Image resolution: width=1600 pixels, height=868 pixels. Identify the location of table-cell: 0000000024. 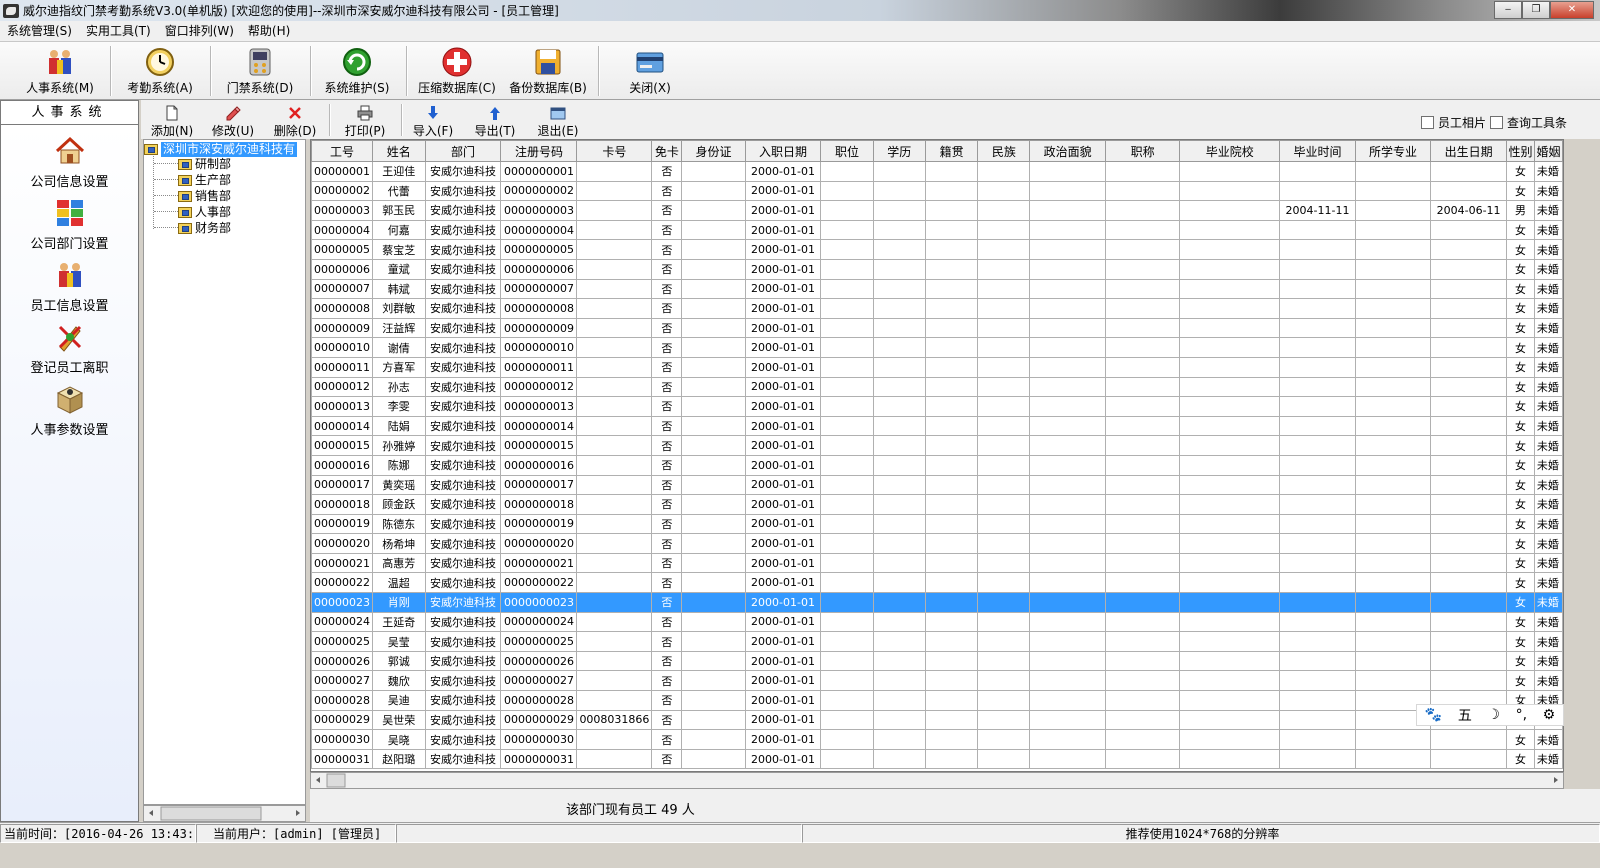
(539, 622).